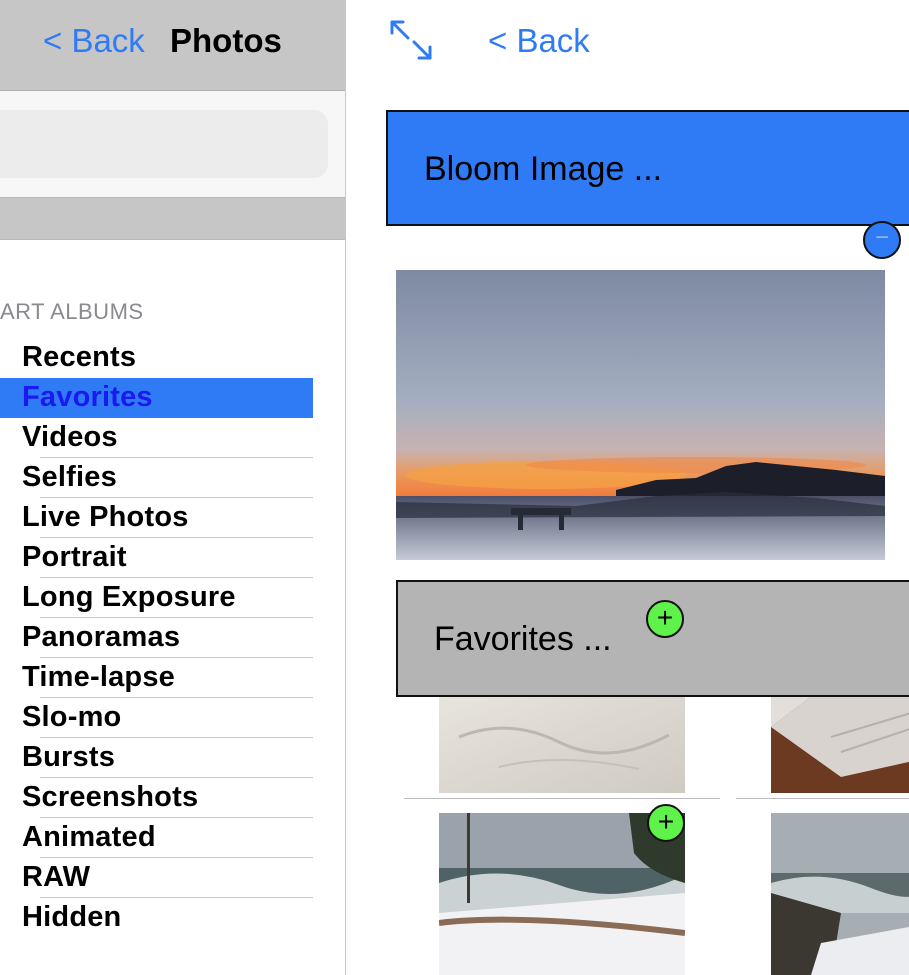 This screenshot has width=909, height=975. Describe the element at coordinates (129, 597) in the screenshot. I see `album-label: Long Exposure` at that location.